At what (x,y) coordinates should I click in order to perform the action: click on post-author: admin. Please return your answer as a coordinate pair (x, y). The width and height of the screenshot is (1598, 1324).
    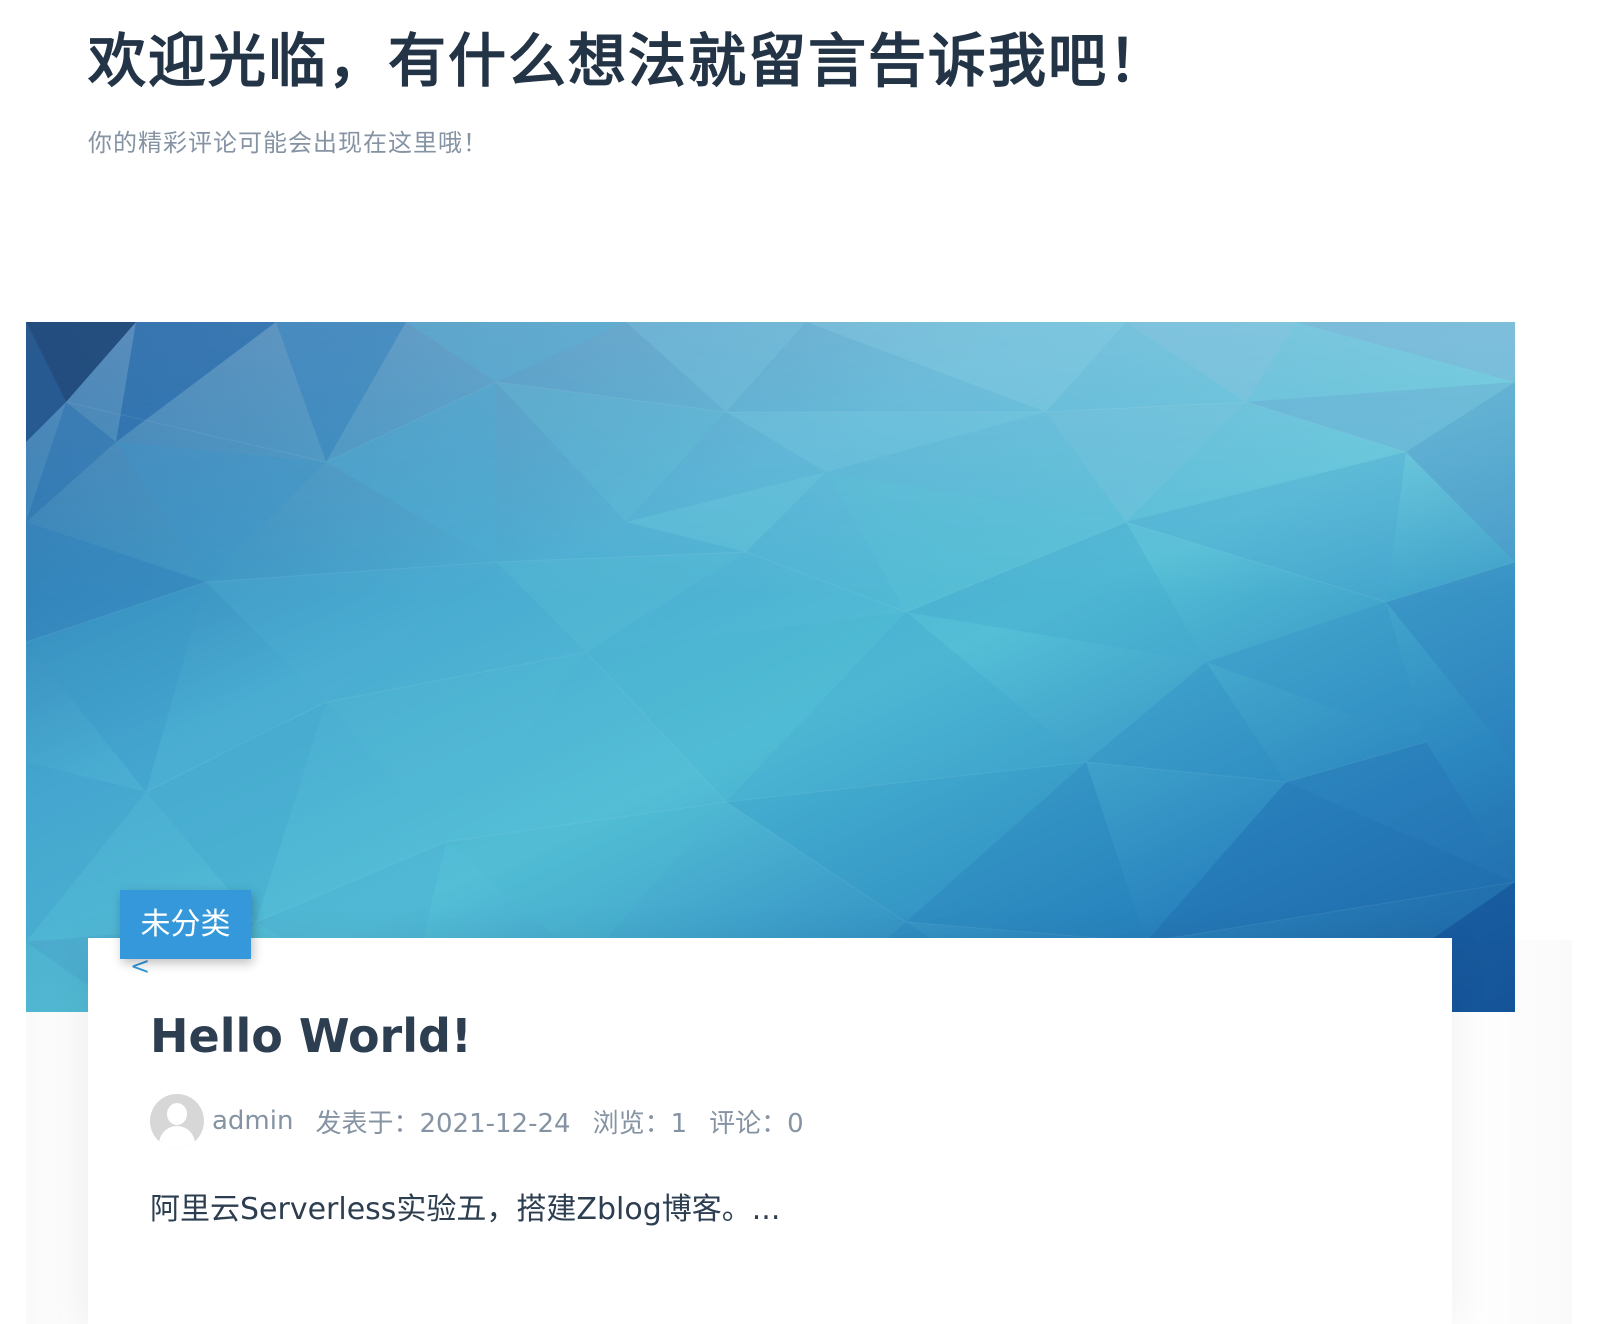
    Looking at the image, I should click on (252, 1121).